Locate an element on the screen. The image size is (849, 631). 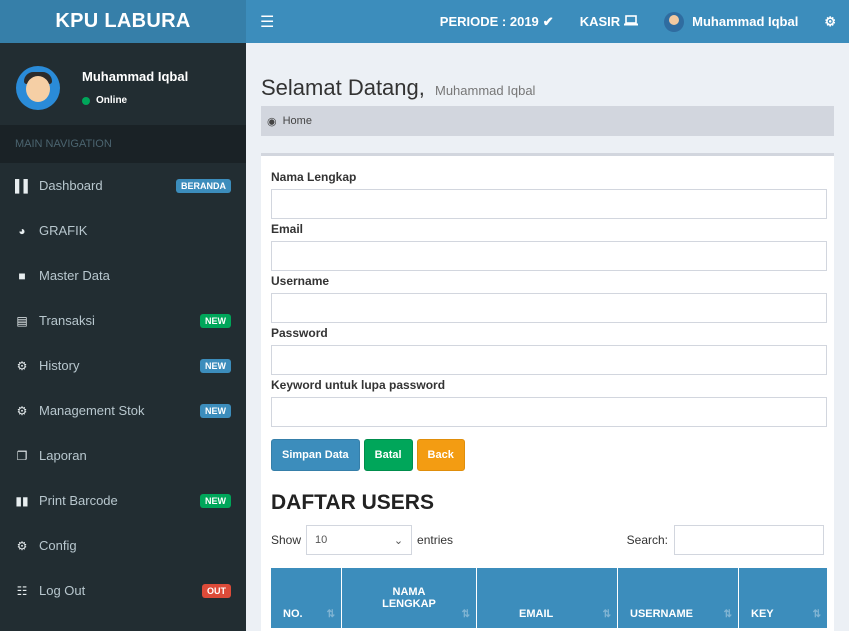
folder-icon: ■ is located at coordinates (22, 275).